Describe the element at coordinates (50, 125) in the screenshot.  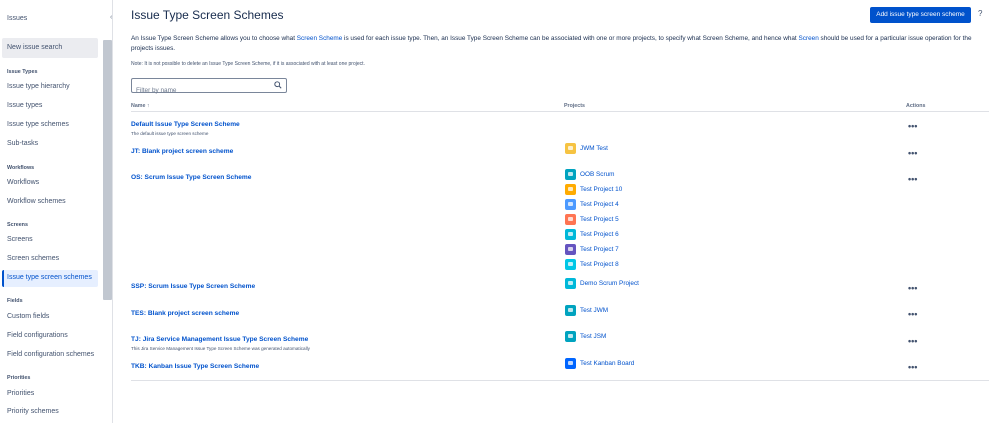
I see `sidebar-item-issue-type-schemes: Issue type schemes` at that location.